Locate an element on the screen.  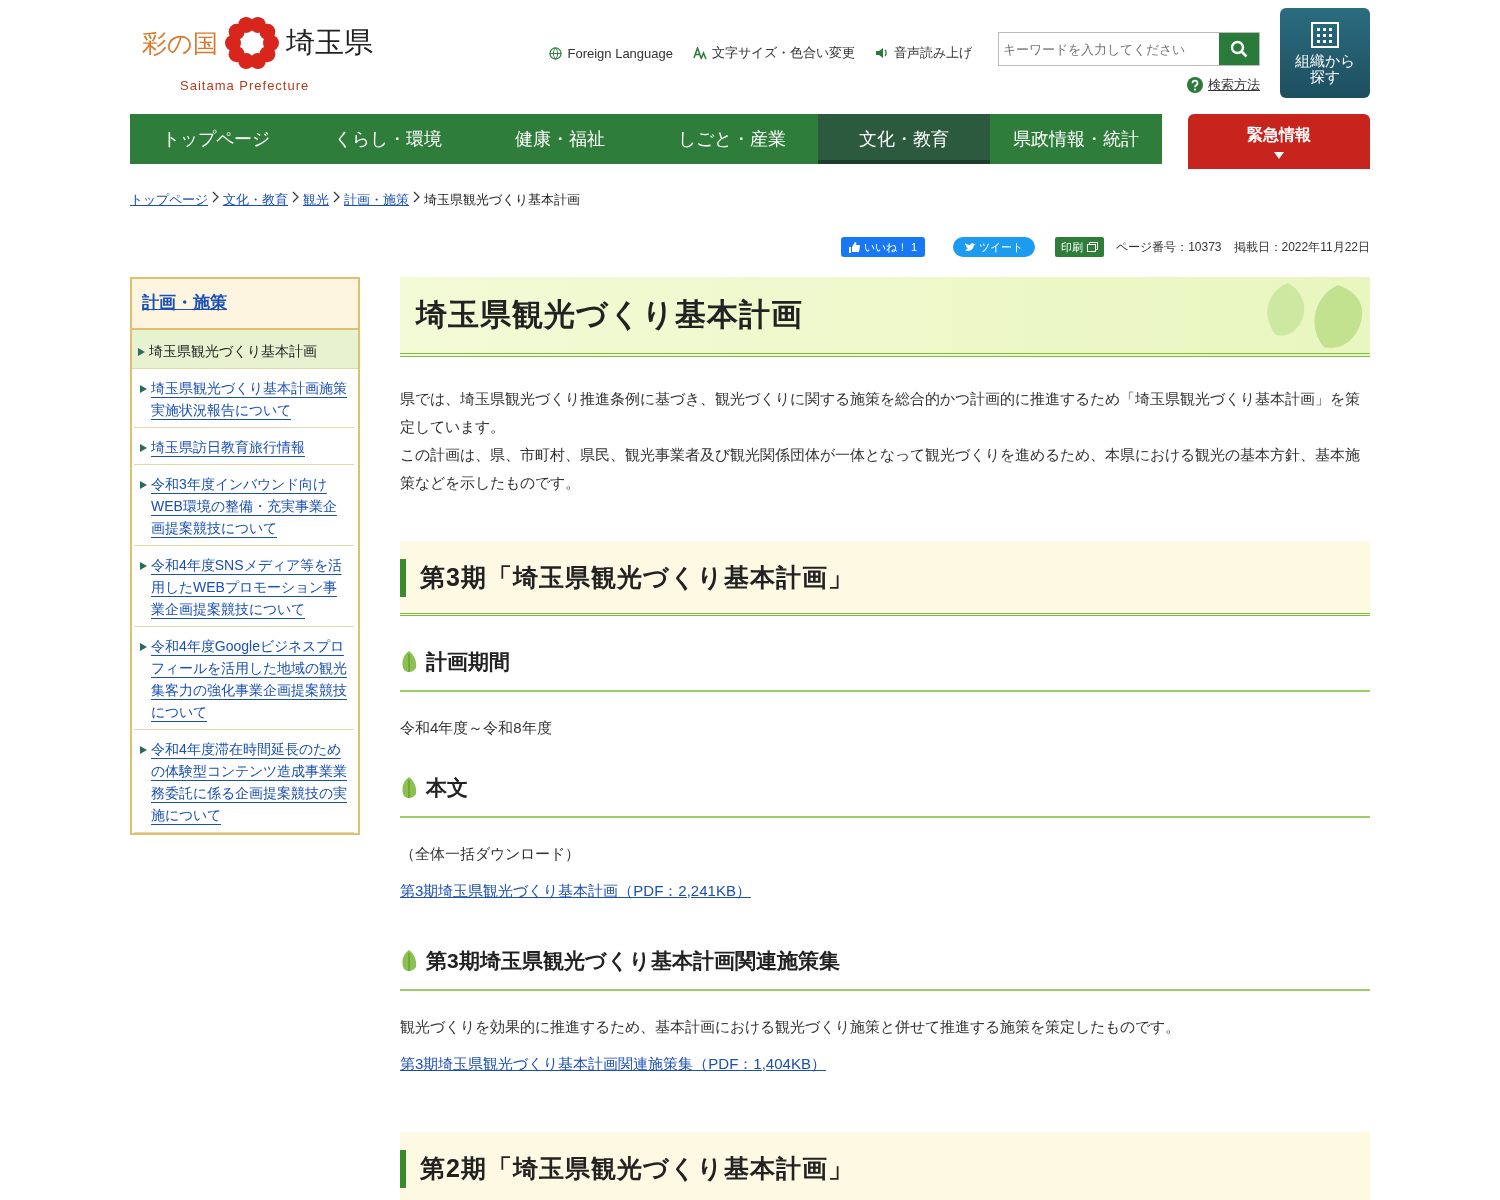
breadcrumb-link: トップページ is located at coordinates (169, 200).